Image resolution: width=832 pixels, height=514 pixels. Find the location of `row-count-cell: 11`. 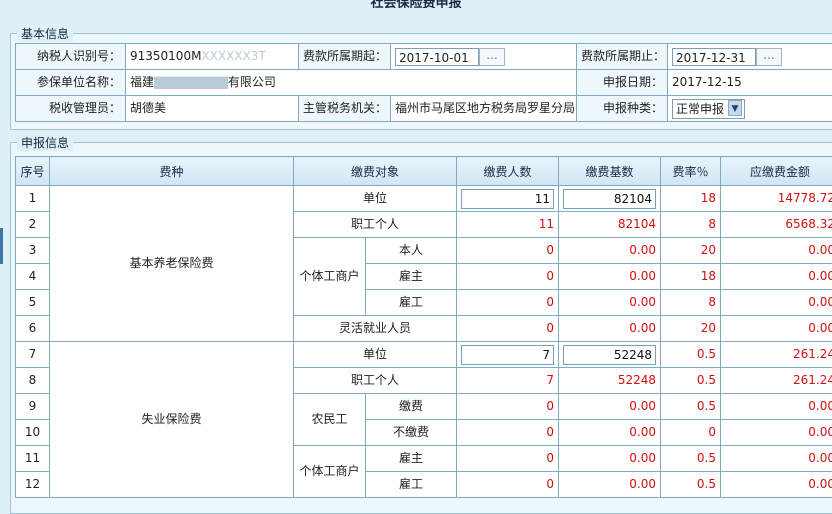

row-count-cell: 11 is located at coordinates (508, 199).